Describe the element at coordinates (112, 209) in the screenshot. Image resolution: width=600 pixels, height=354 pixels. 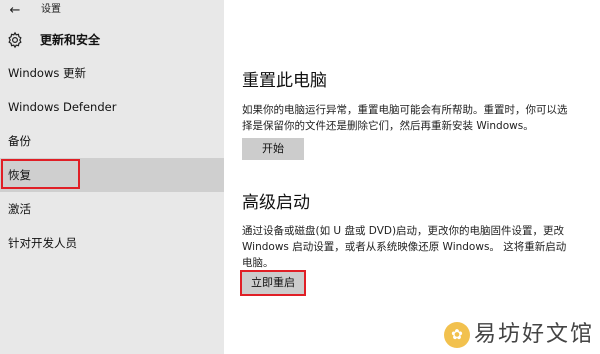
I see `sidebar-item-activation: 激活` at that location.